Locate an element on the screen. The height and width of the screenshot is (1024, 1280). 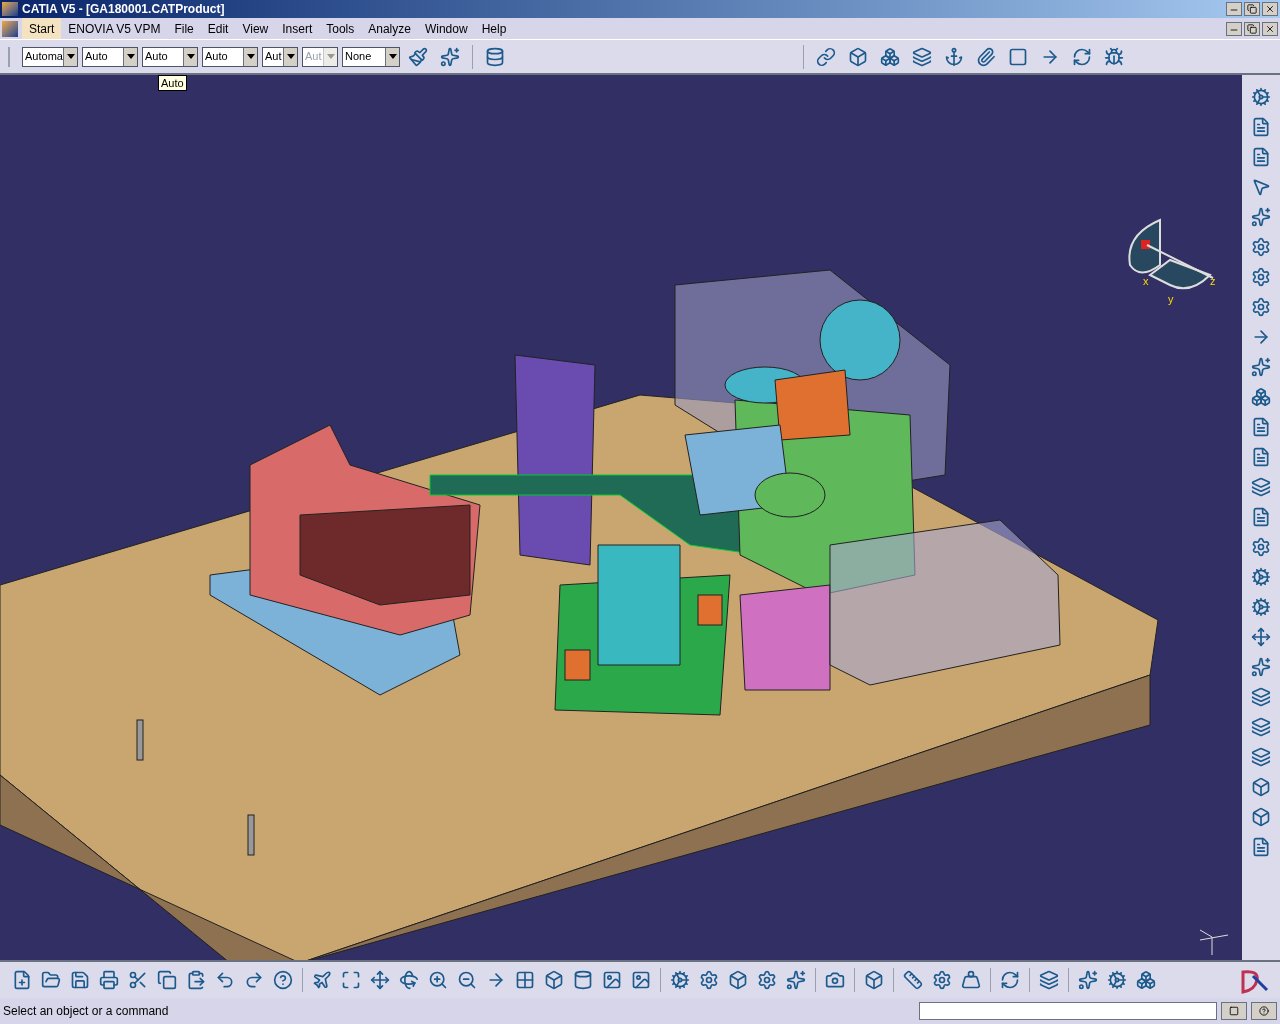
info-icon is located at coordinates (1264, 1011).